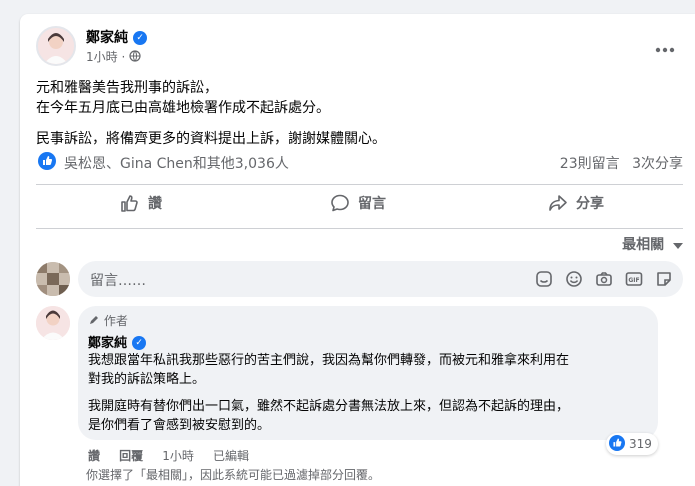 The width and height of the screenshot is (695, 486). Describe the element at coordinates (590, 204) in the screenshot. I see `share-label: 分享` at that location.